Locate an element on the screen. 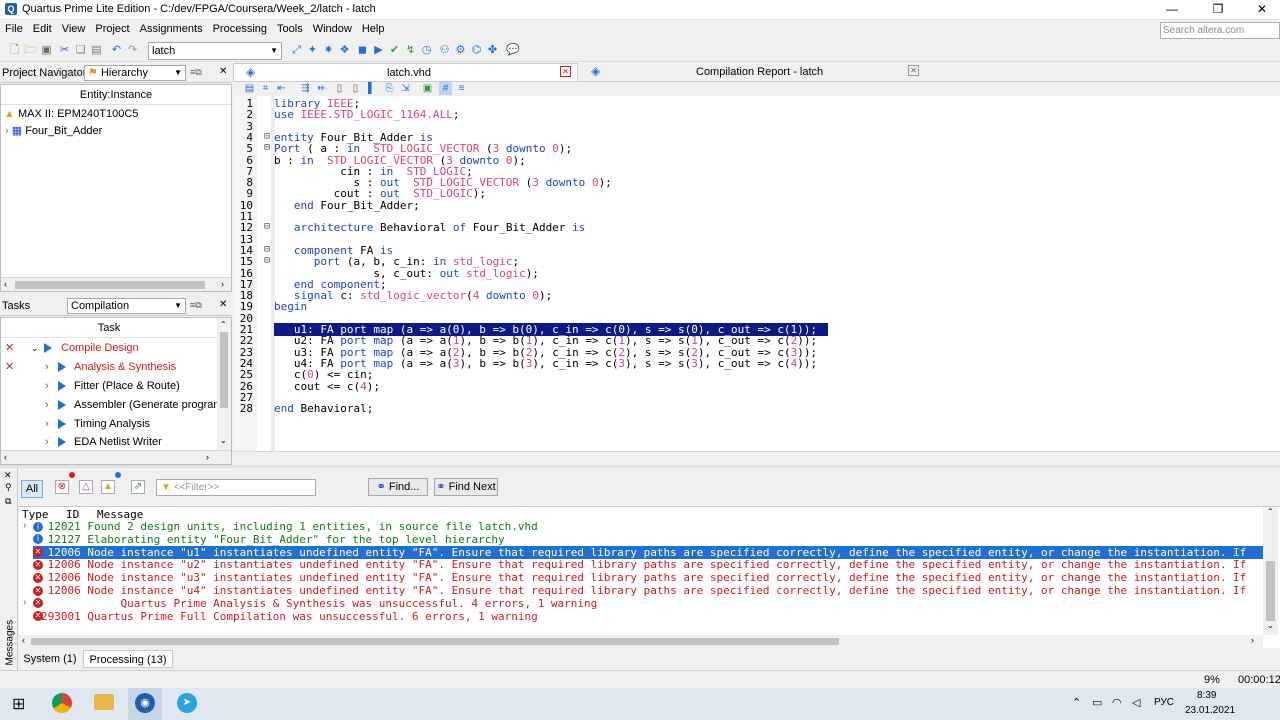  clock-time: 8:39 is located at coordinates (1206, 695).